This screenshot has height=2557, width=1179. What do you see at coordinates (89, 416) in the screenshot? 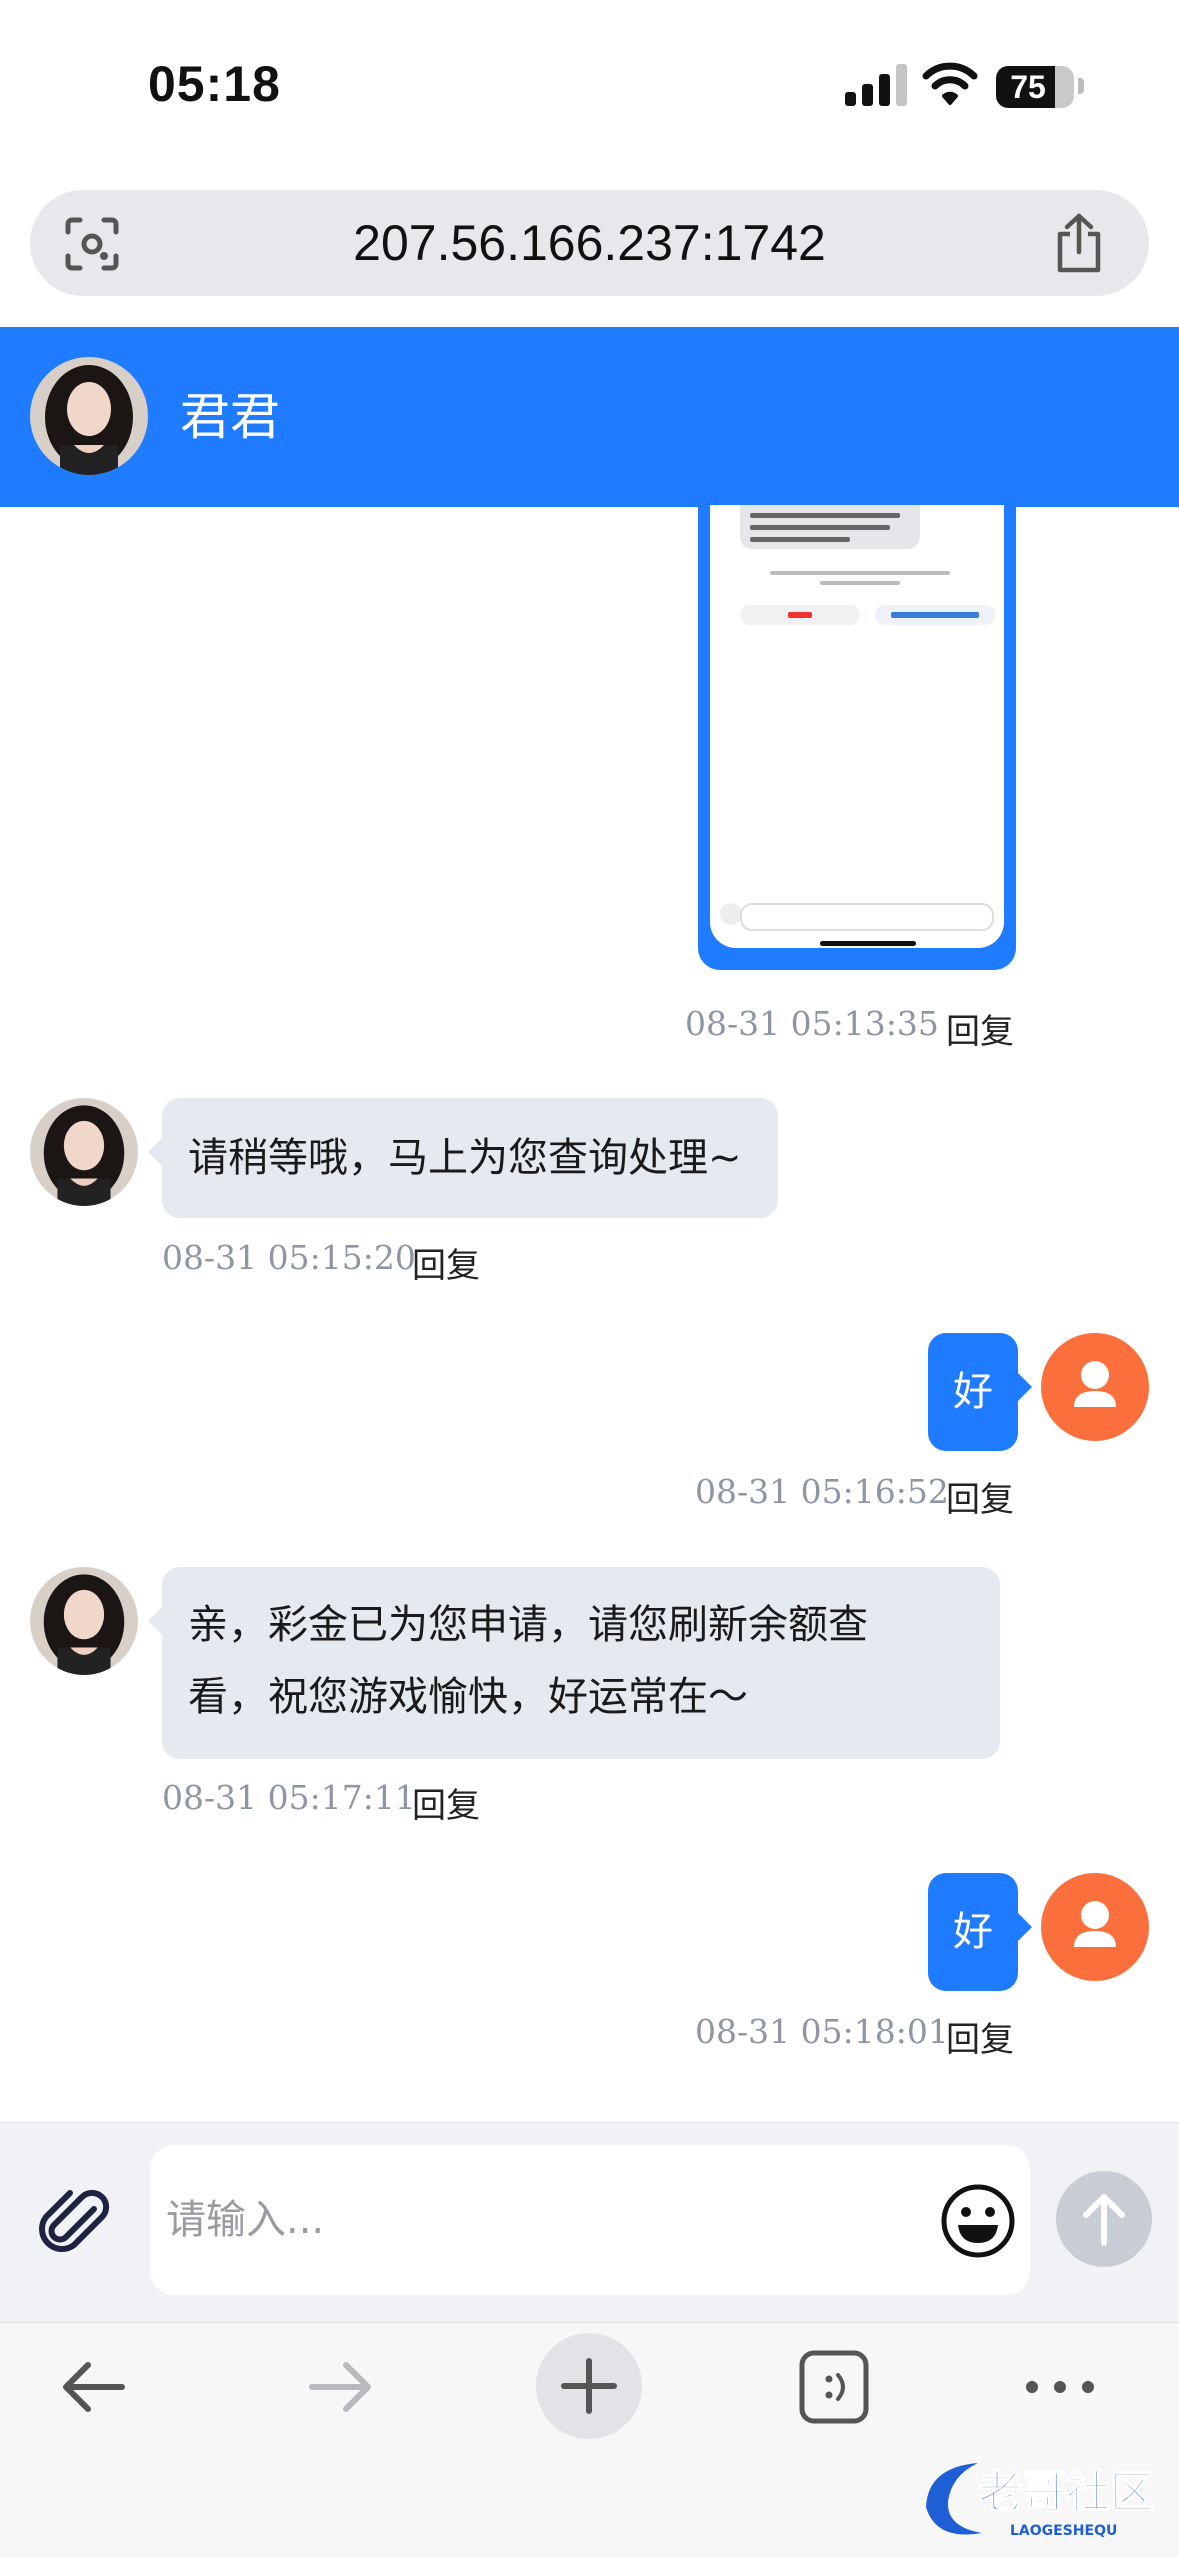
I see `contact-avatar` at bounding box center [89, 416].